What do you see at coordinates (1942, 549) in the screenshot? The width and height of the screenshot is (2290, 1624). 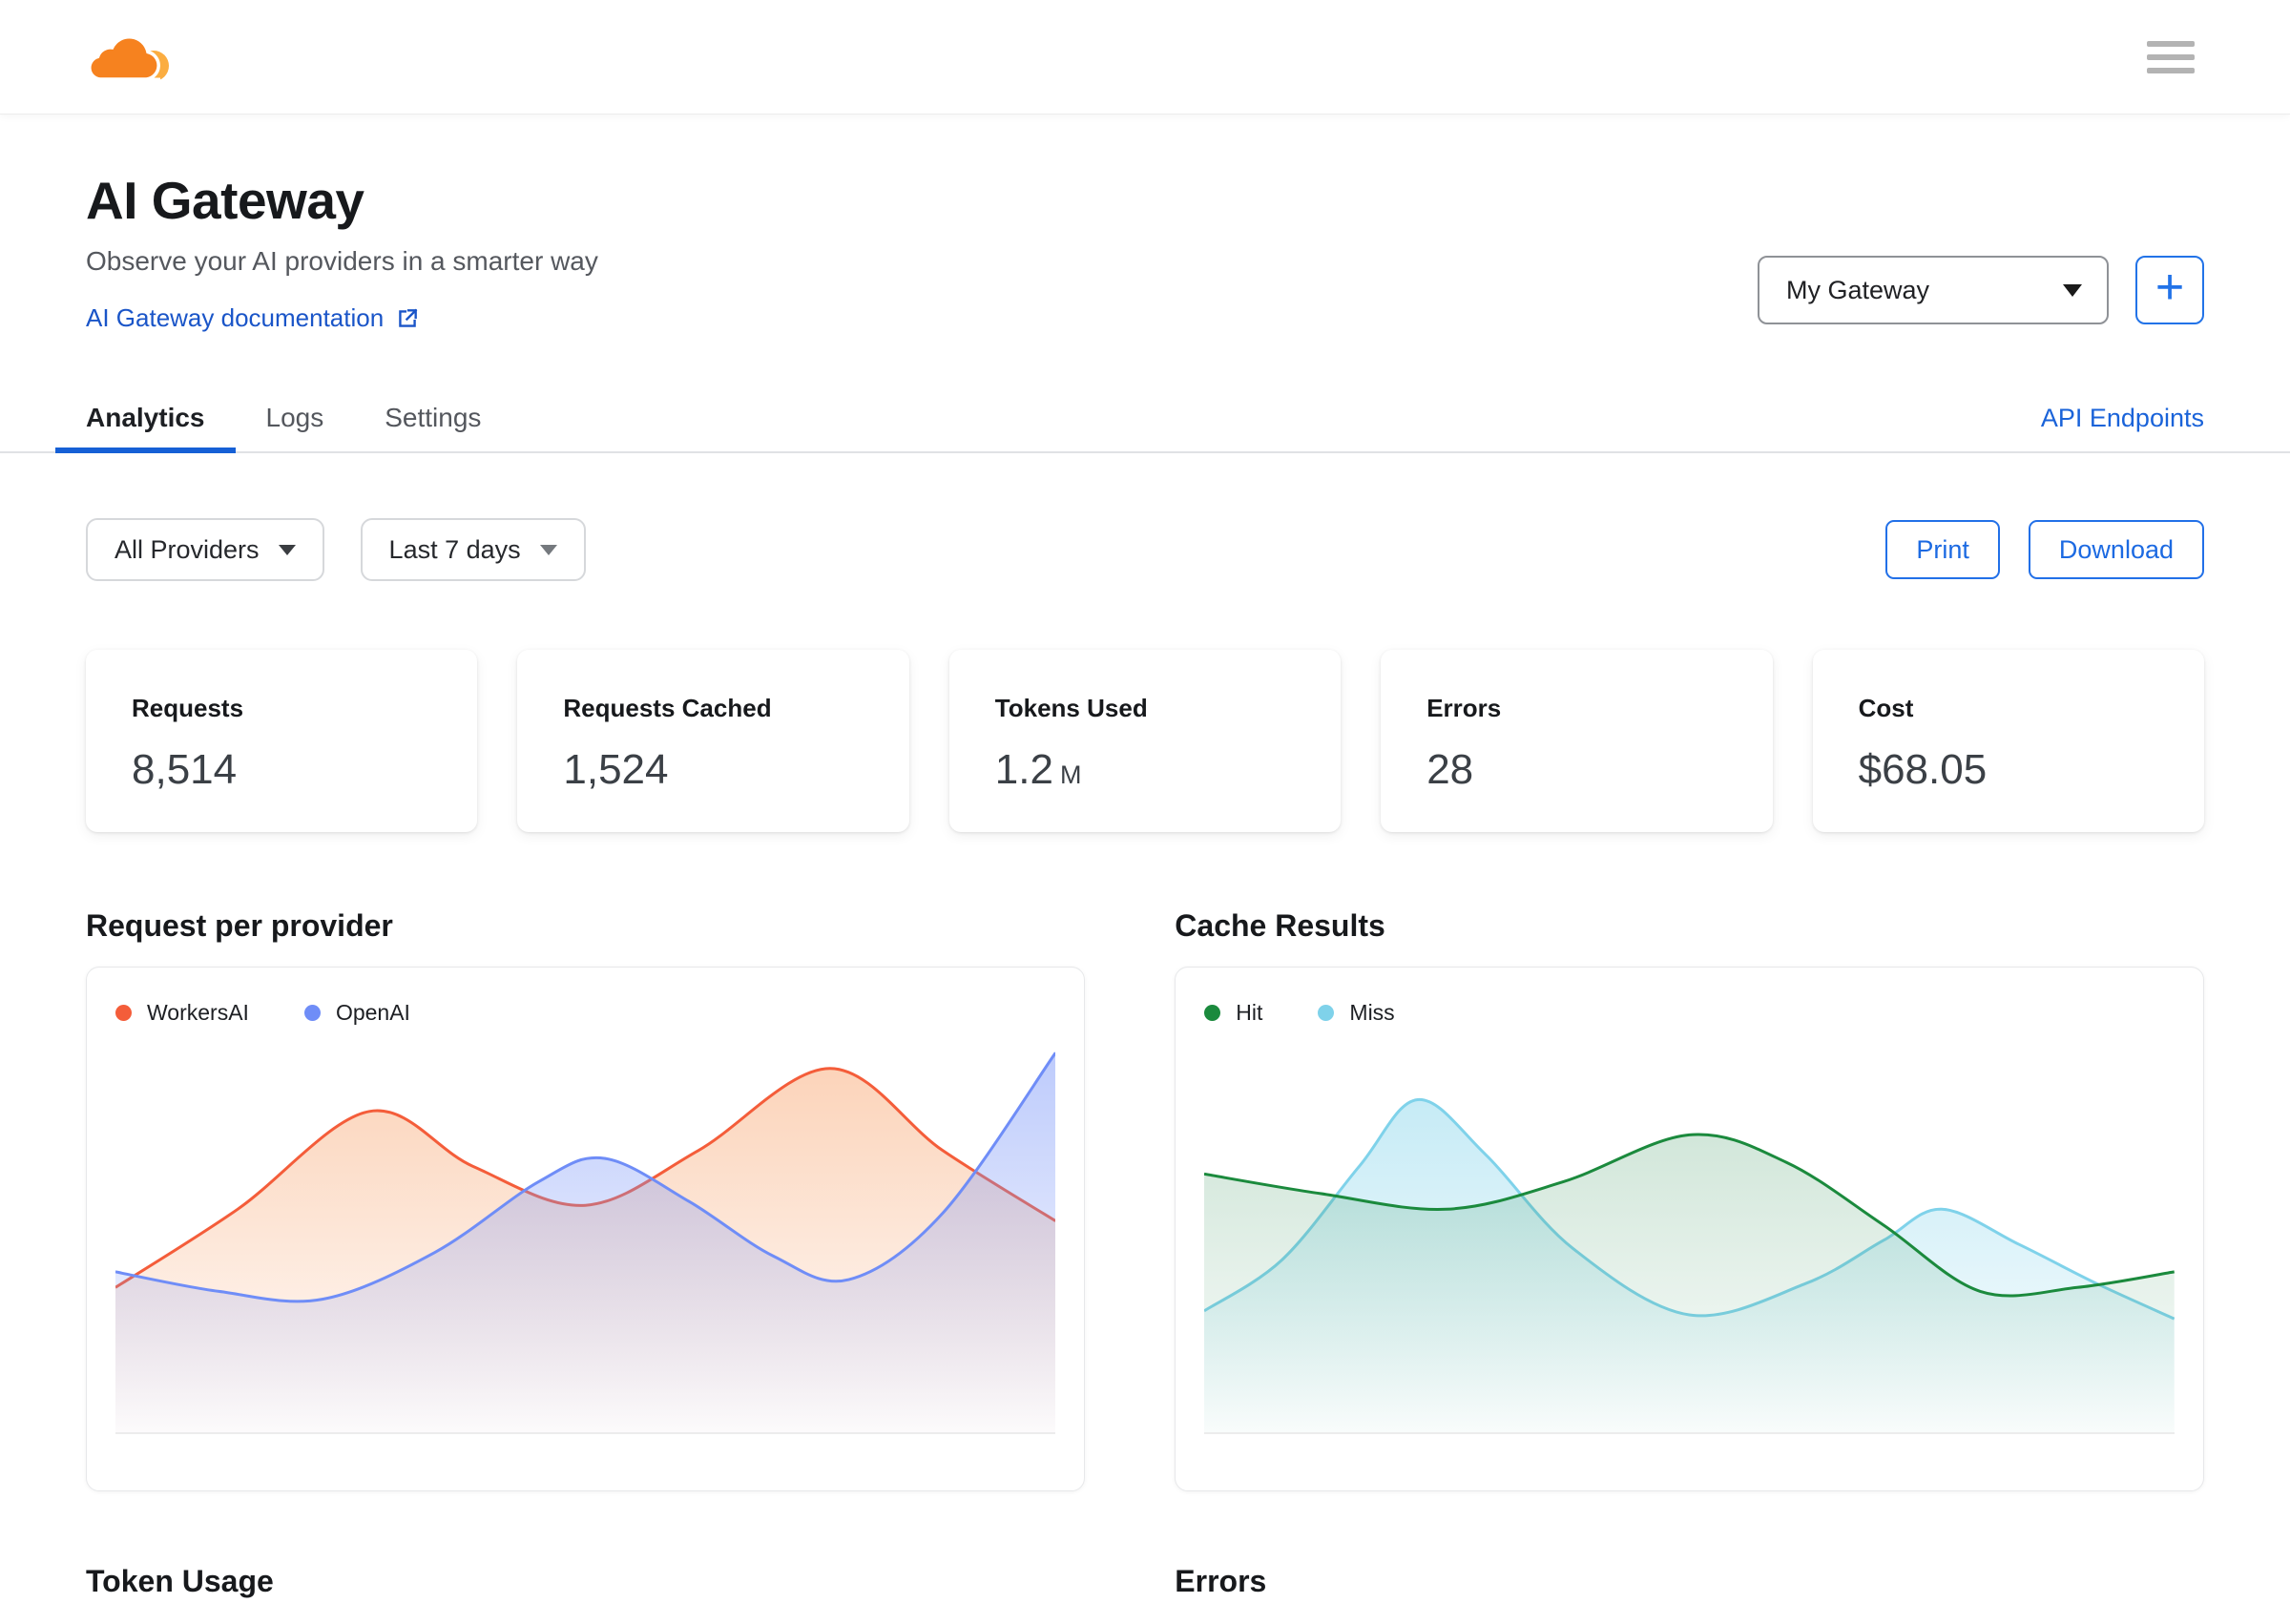 I see `print-button: Print` at bounding box center [1942, 549].